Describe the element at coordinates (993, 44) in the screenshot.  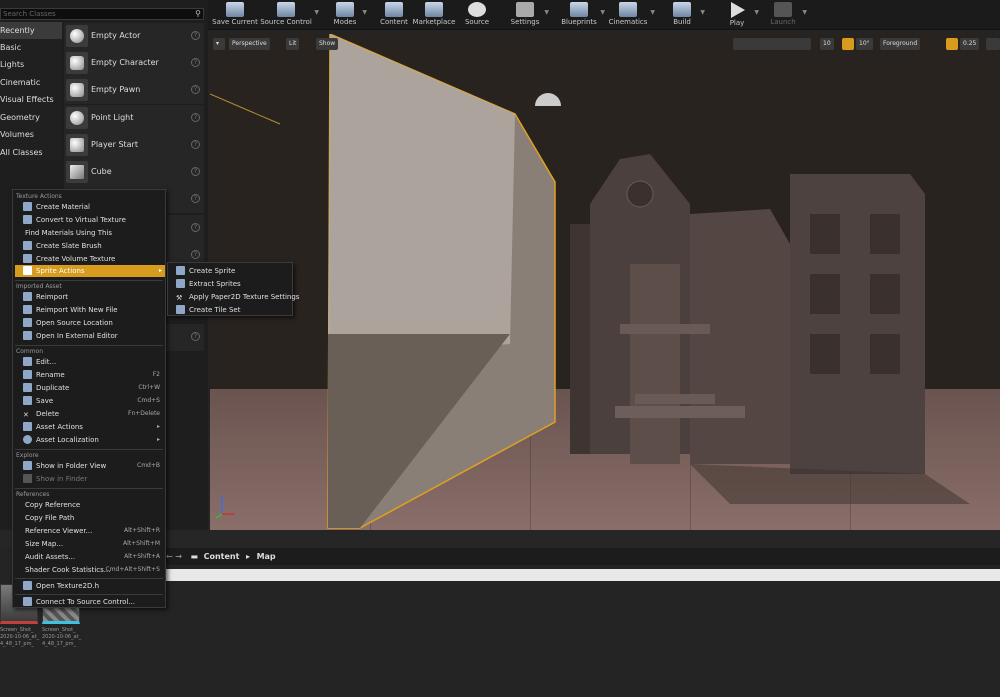
I see `maximize-viewport-button` at that location.